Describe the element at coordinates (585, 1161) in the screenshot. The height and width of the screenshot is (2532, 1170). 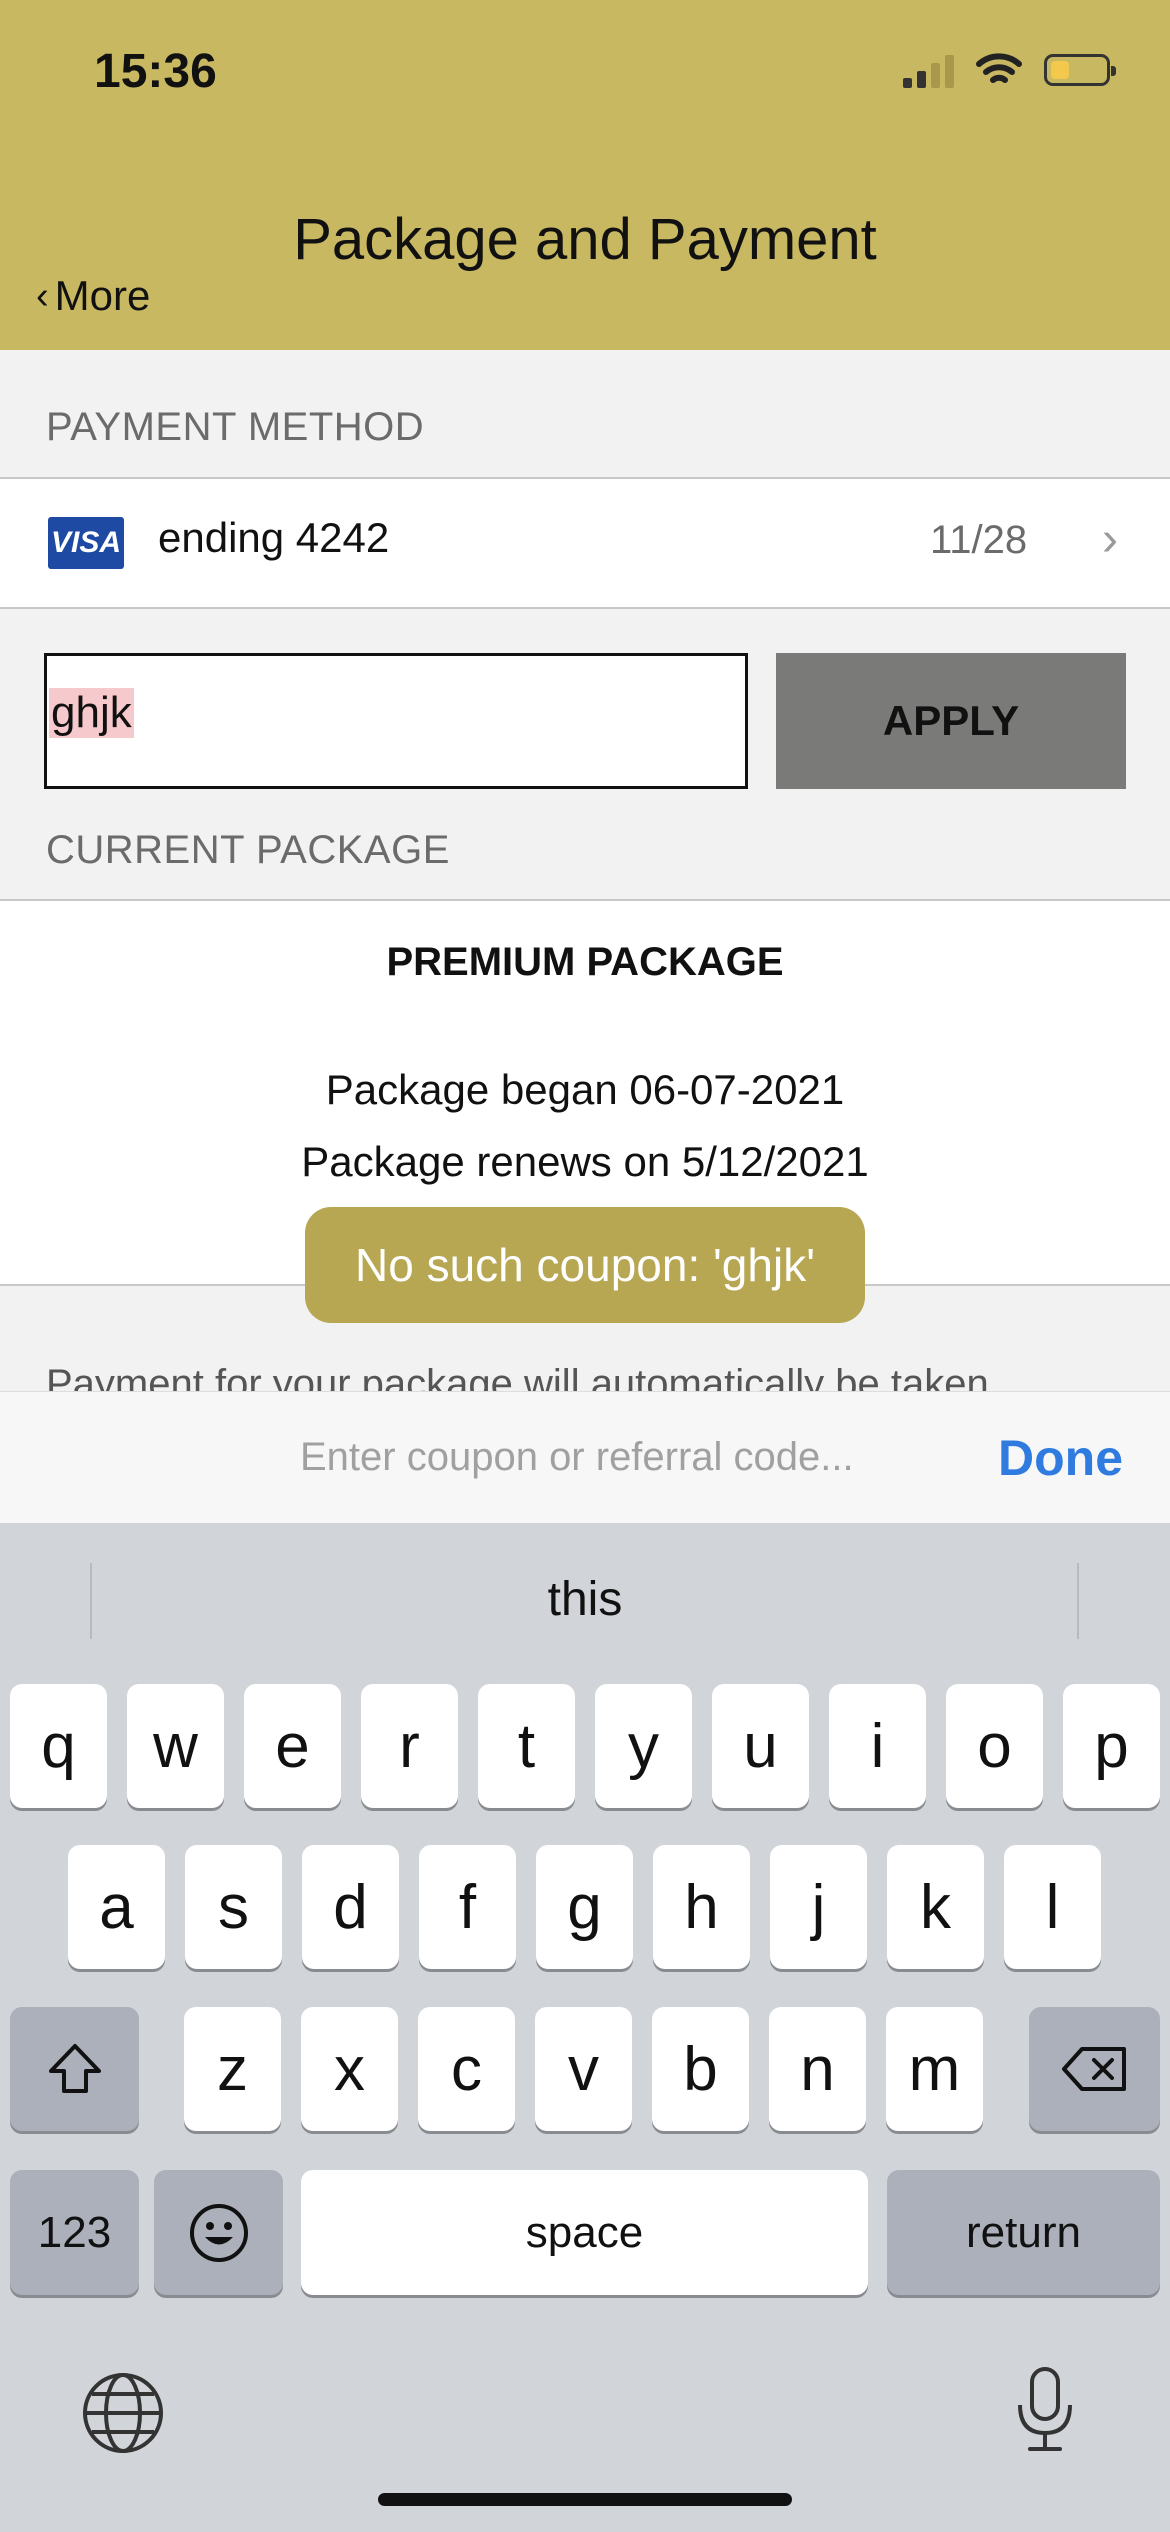
I see `package-renews: Package renews on 5/12/2021` at that location.